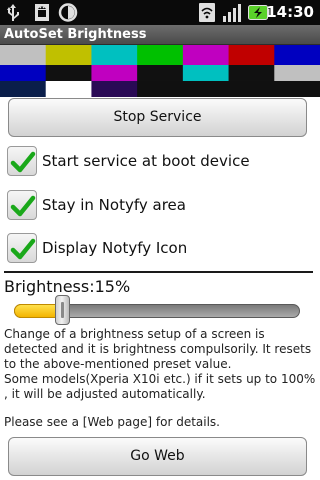 The image size is (320, 480). Describe the element at coordinates (157, 310) in the screenshot. I see `brightness-slider` at that location.